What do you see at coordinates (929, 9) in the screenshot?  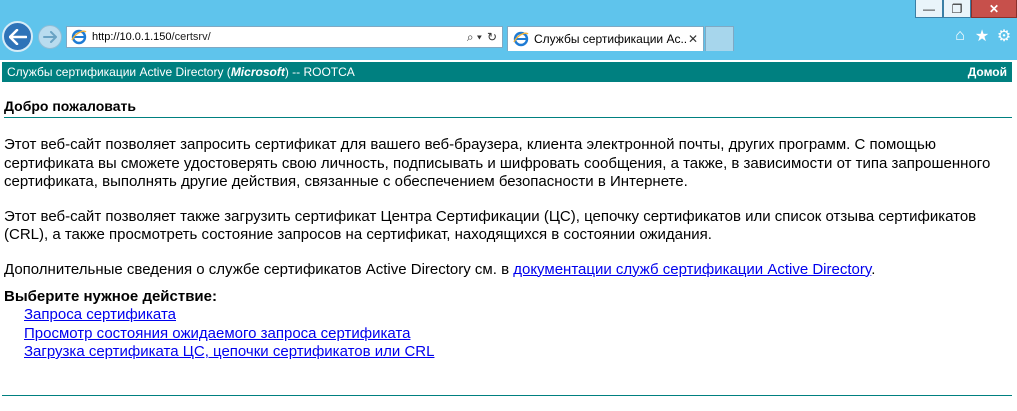 I see `minimize-button: —` at bounding box center [929, 9].